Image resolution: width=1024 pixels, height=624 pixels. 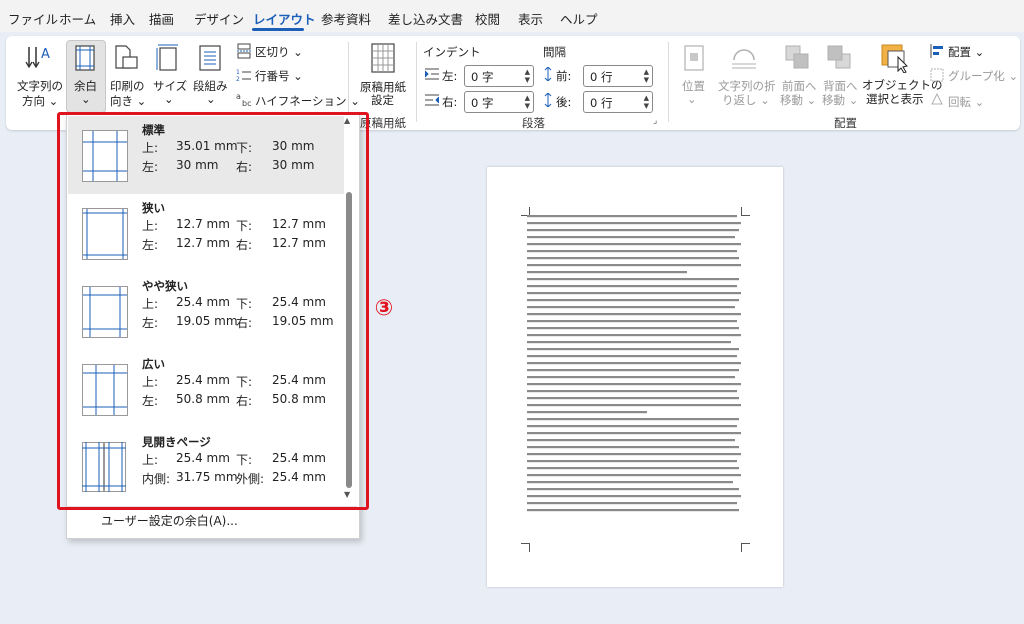 What do you see at coordinates (346, 18) in the screenshot?
I see `tab-references: 参考資料` at bounding box center [346, 18].